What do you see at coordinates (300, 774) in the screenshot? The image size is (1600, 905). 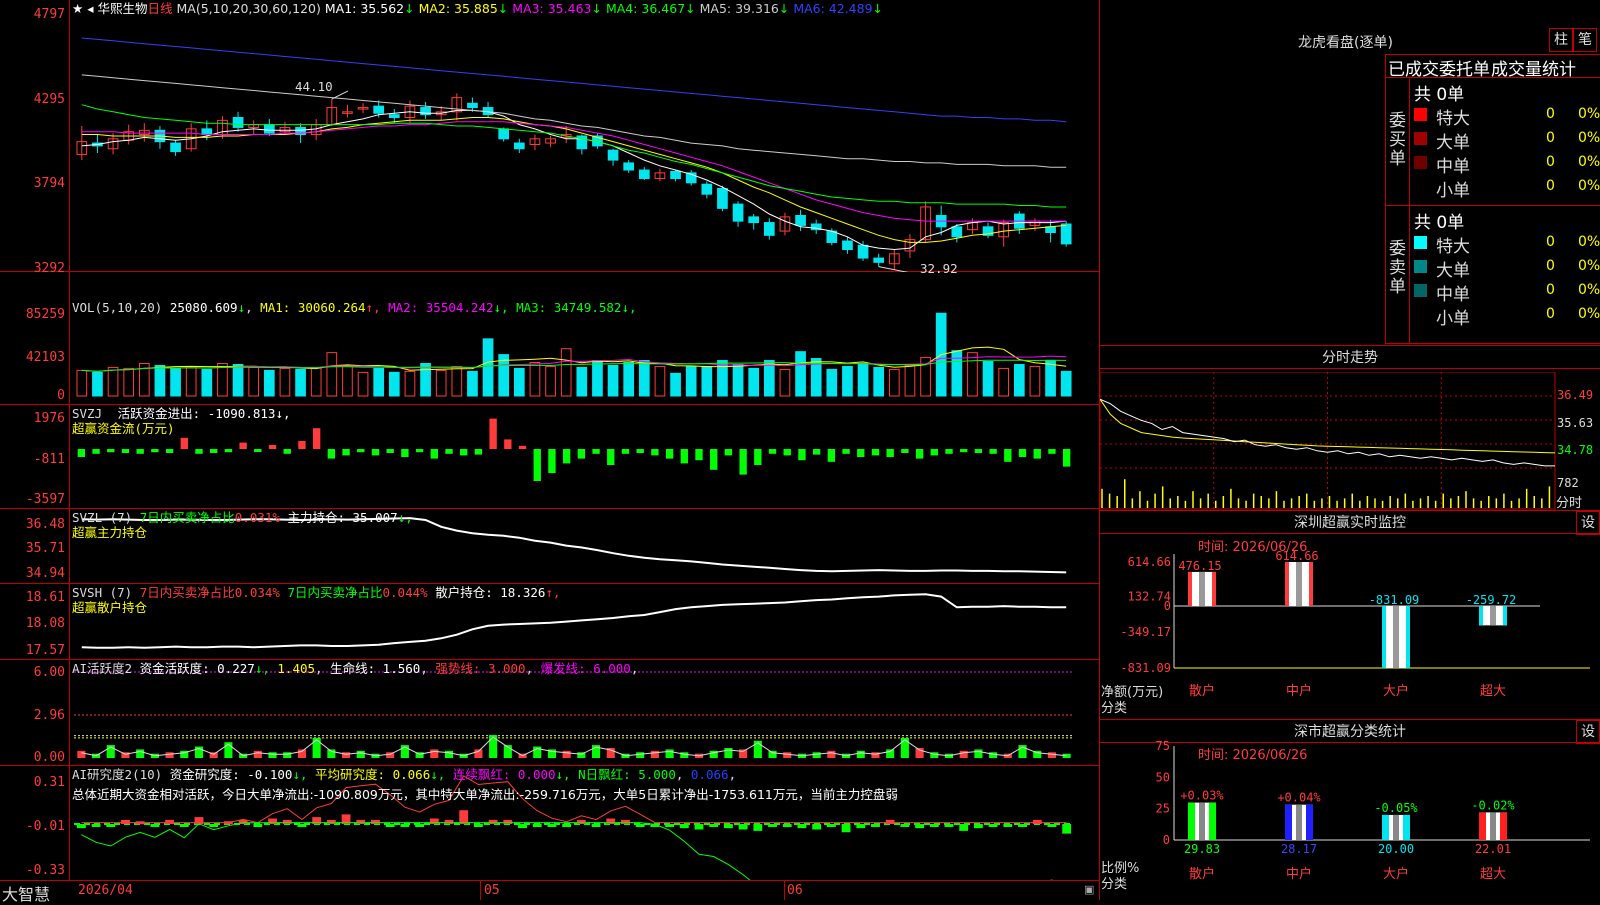 I see `ai2-arrow1: ↓,` at bounding box center [300, 774].